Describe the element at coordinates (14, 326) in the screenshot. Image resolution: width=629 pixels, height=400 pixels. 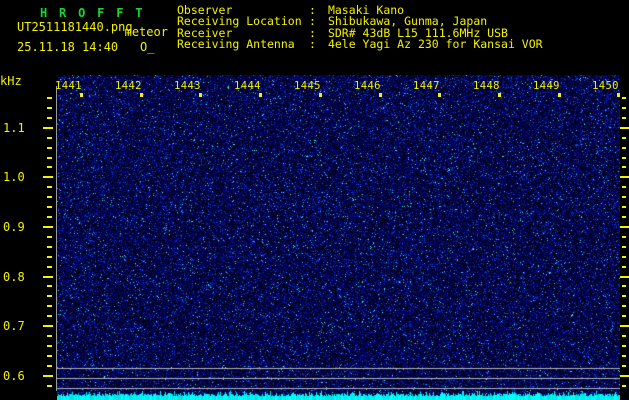
I see `freq-tick-label: 0.7` at that location.